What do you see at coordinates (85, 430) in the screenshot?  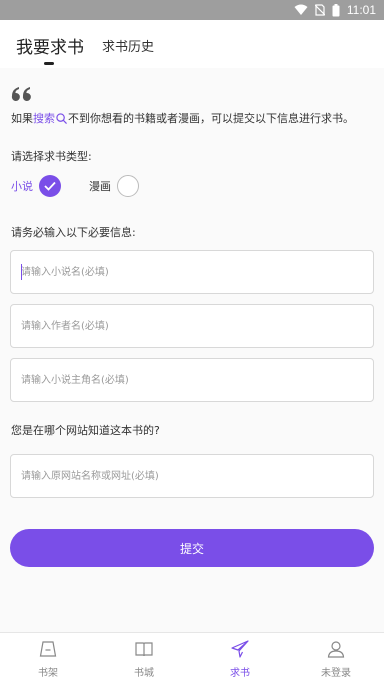 I see `source-label: 您是在哪个网站知道这本书的?` at bounding box center [85, 430].